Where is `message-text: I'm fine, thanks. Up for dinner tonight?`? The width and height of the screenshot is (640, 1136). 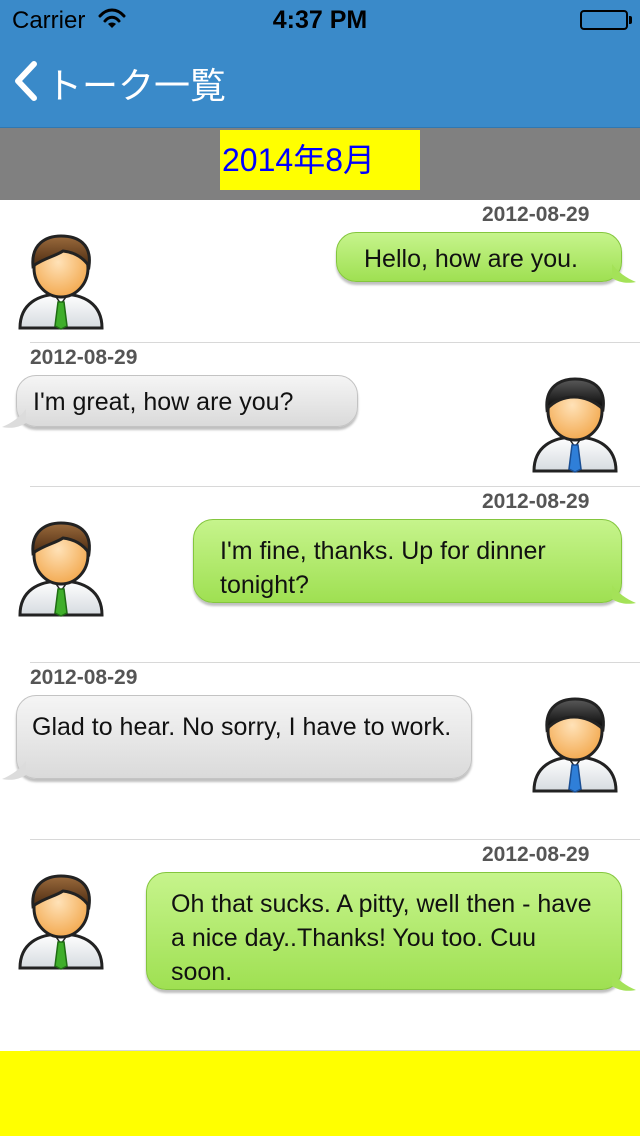 message-text: I'm fine, thanks. Up for dinner tonight? is located at coordinates (383, 568).